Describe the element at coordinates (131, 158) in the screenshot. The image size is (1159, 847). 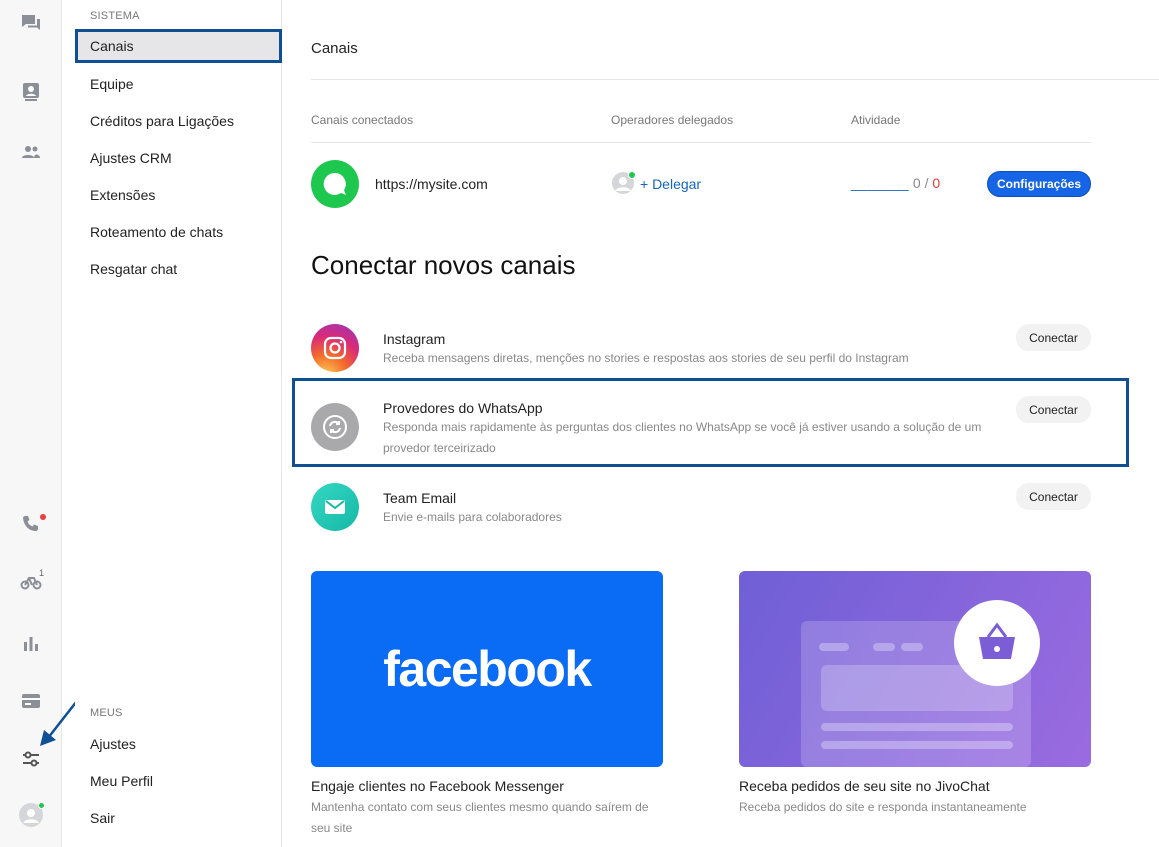
I see `sidebar-item-label: Ajustes CRM` at that location.